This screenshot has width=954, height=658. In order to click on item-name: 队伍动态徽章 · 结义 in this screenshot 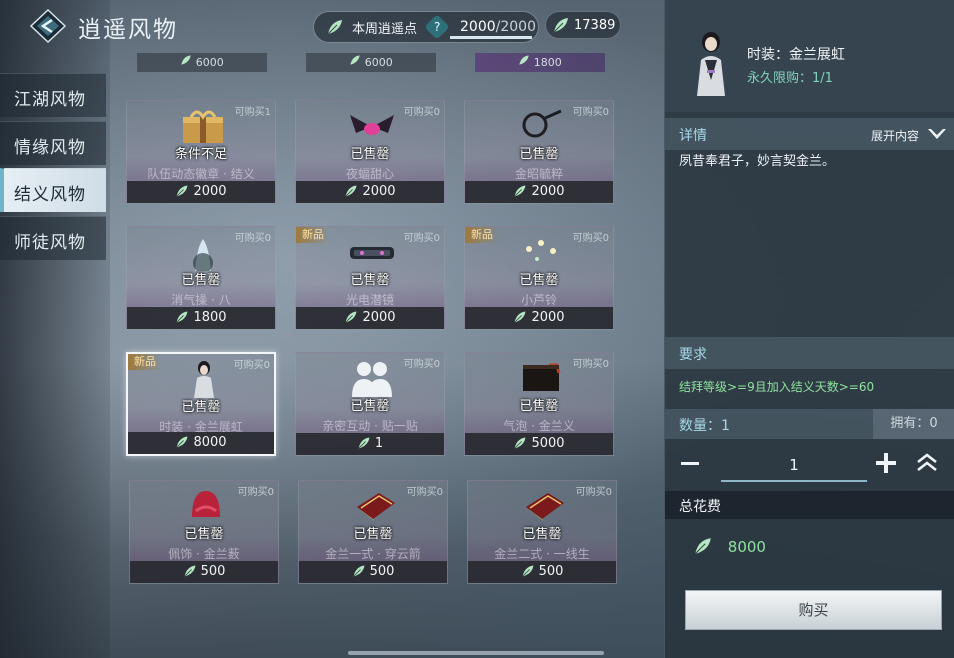, I will do `click(201, 174)`.